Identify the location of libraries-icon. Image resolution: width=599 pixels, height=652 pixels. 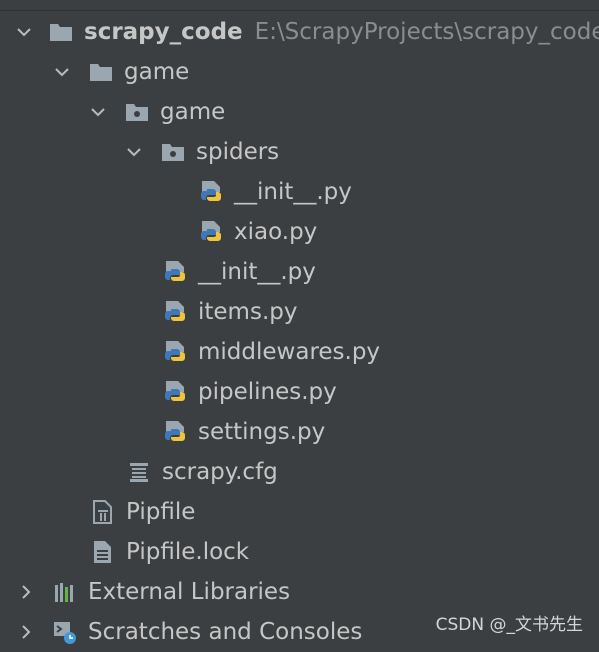
(65, 592).